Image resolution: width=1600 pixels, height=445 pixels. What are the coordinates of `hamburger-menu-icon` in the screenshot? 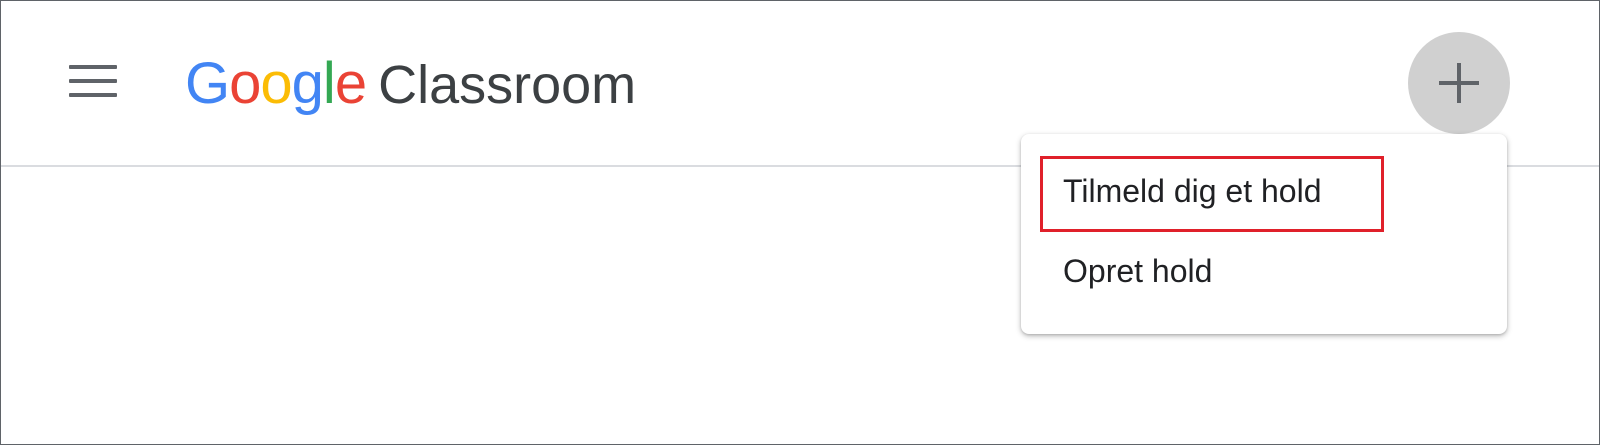 It's located at (93, 82).